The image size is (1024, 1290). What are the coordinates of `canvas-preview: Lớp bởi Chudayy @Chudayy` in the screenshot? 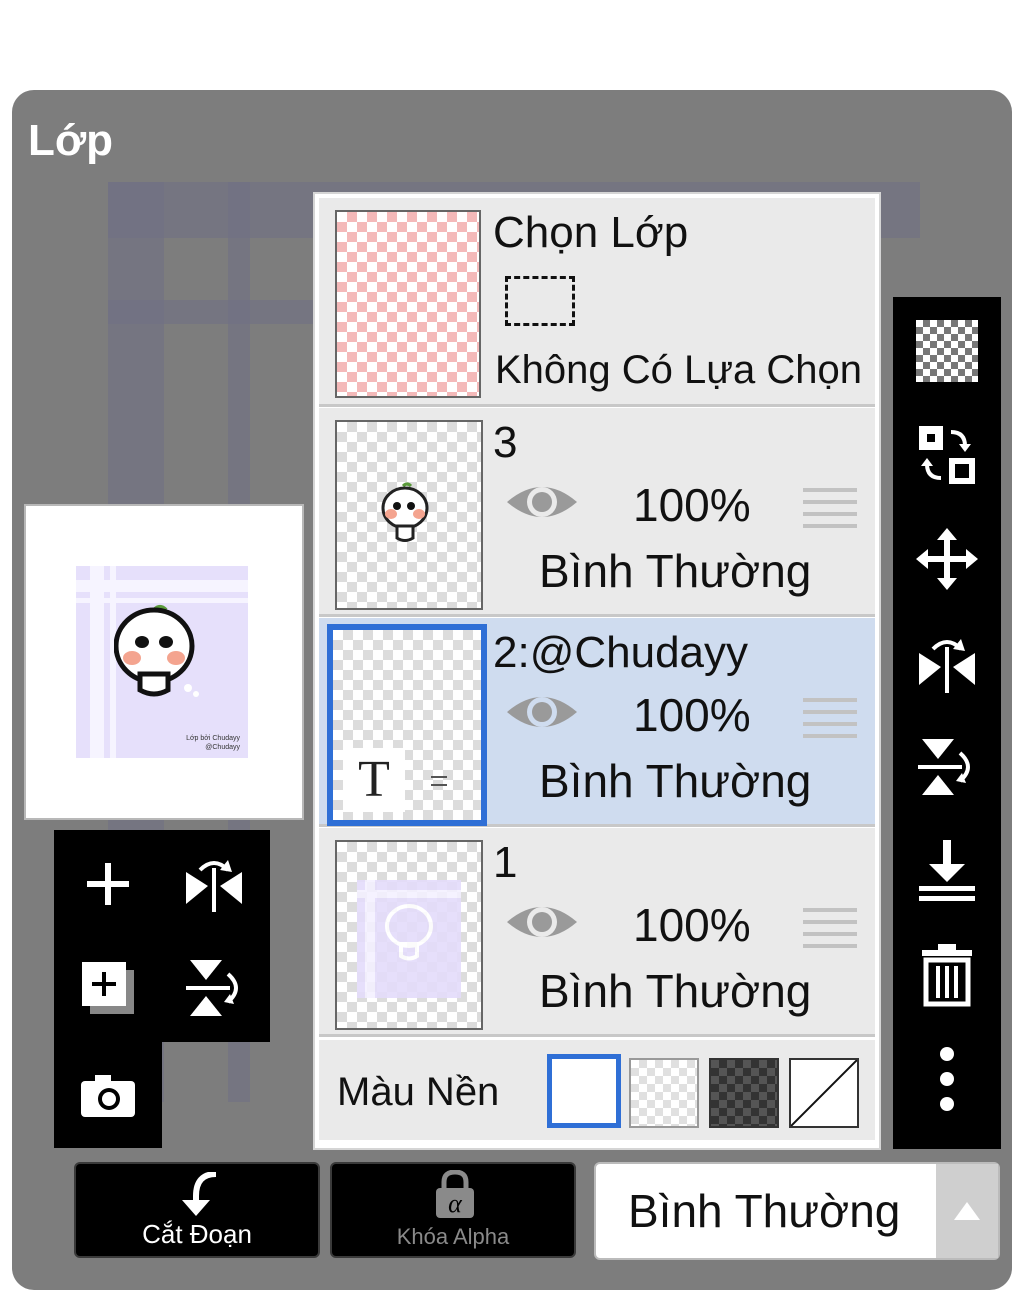 It's located at (164, 662).